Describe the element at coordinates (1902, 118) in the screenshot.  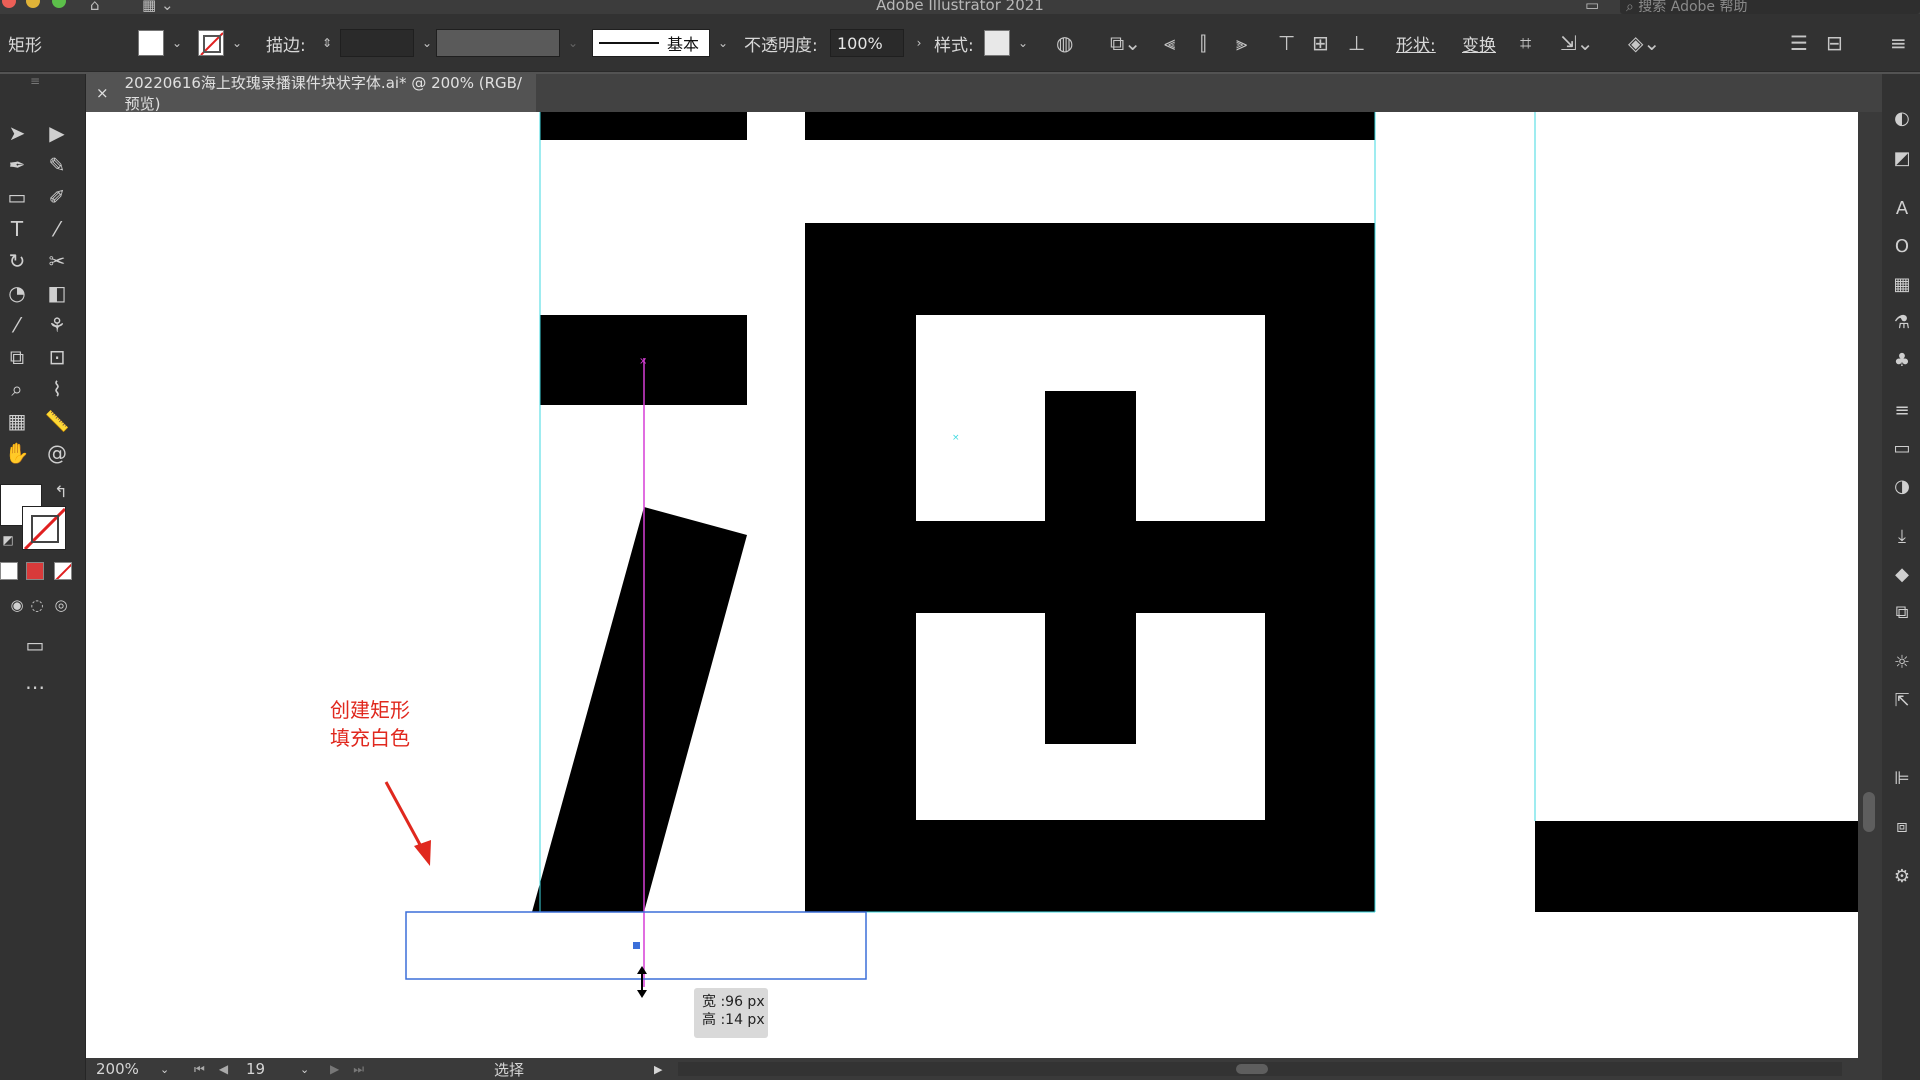
I see `properties-panel-icon: ◐` at that location.